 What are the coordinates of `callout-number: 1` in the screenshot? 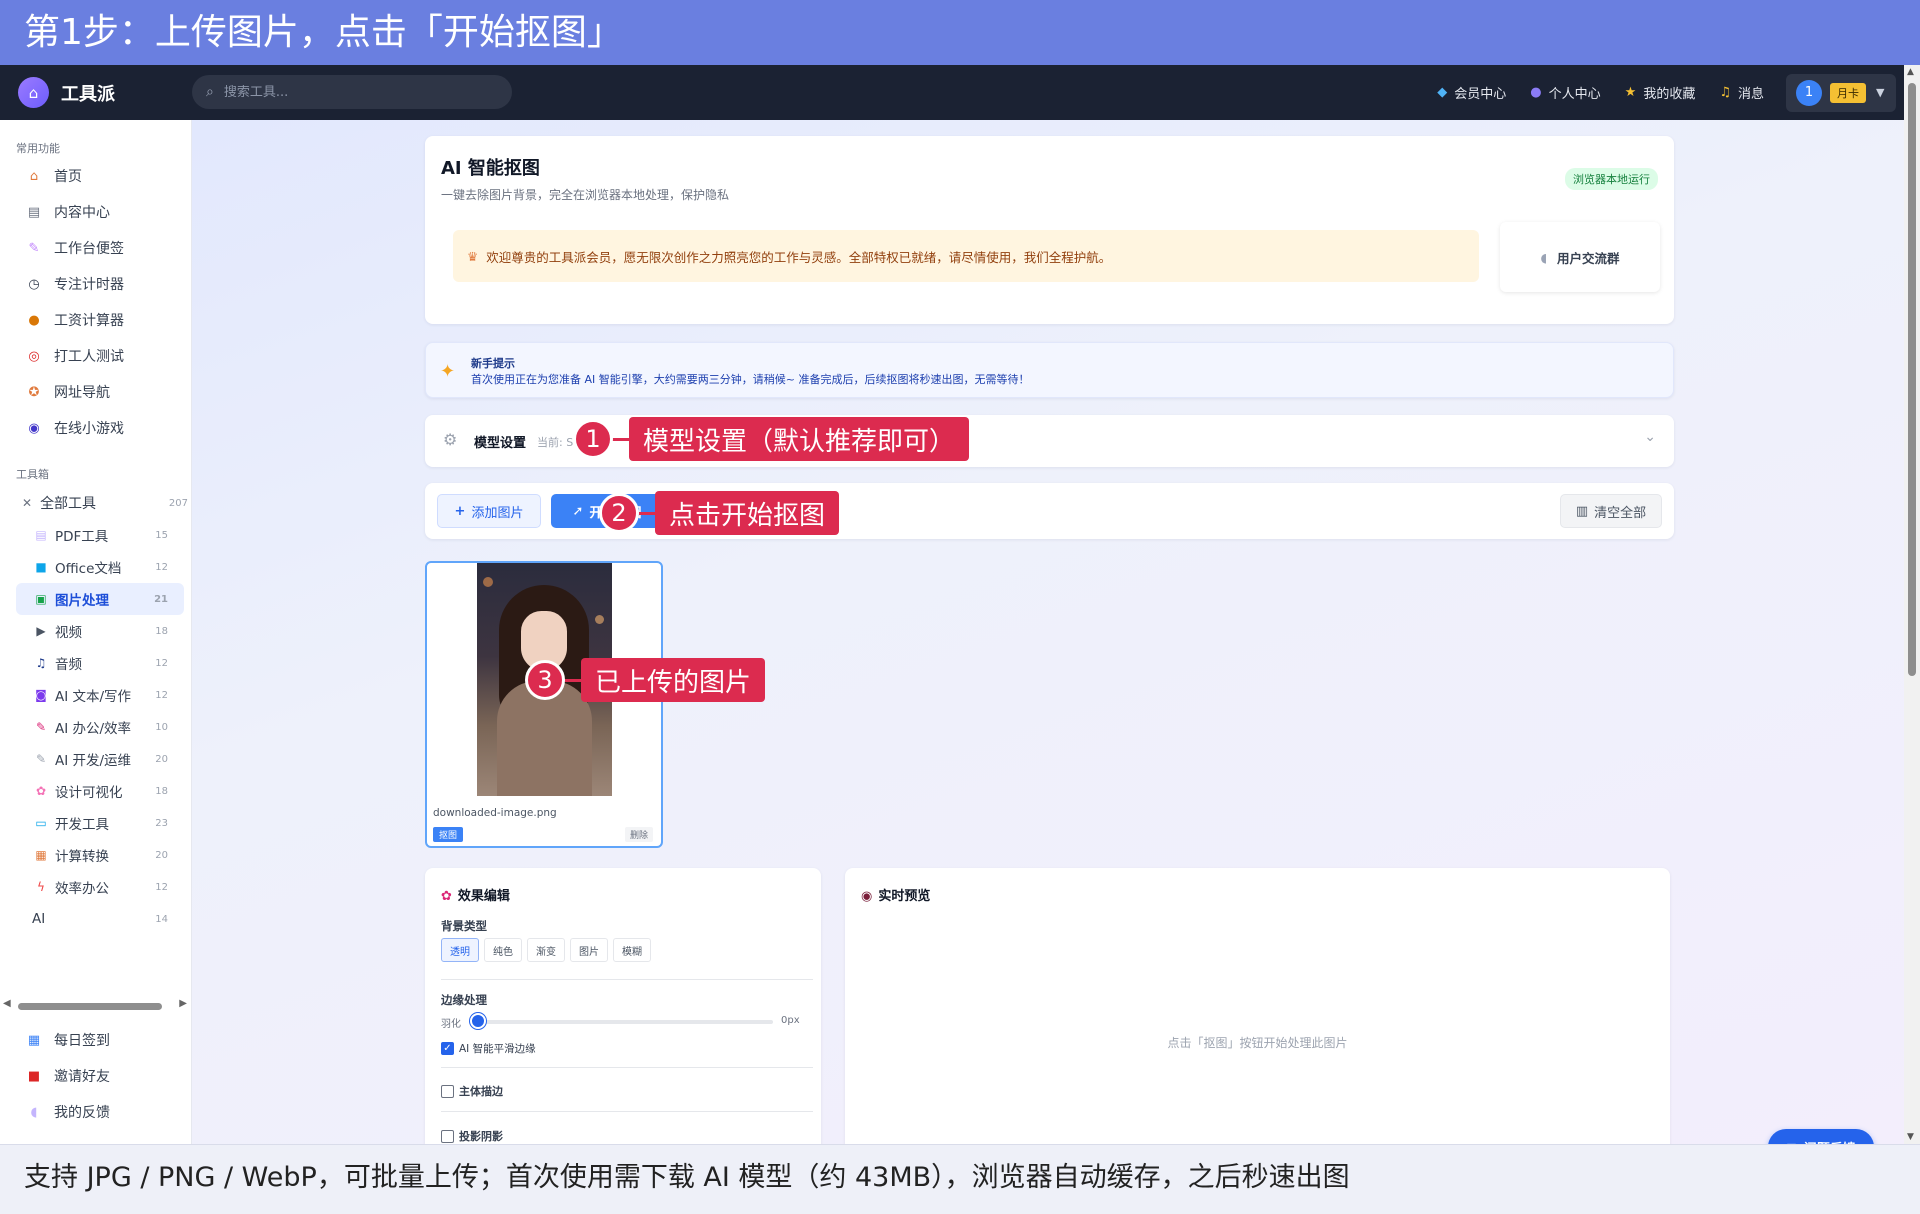 It's located at (593, 439).